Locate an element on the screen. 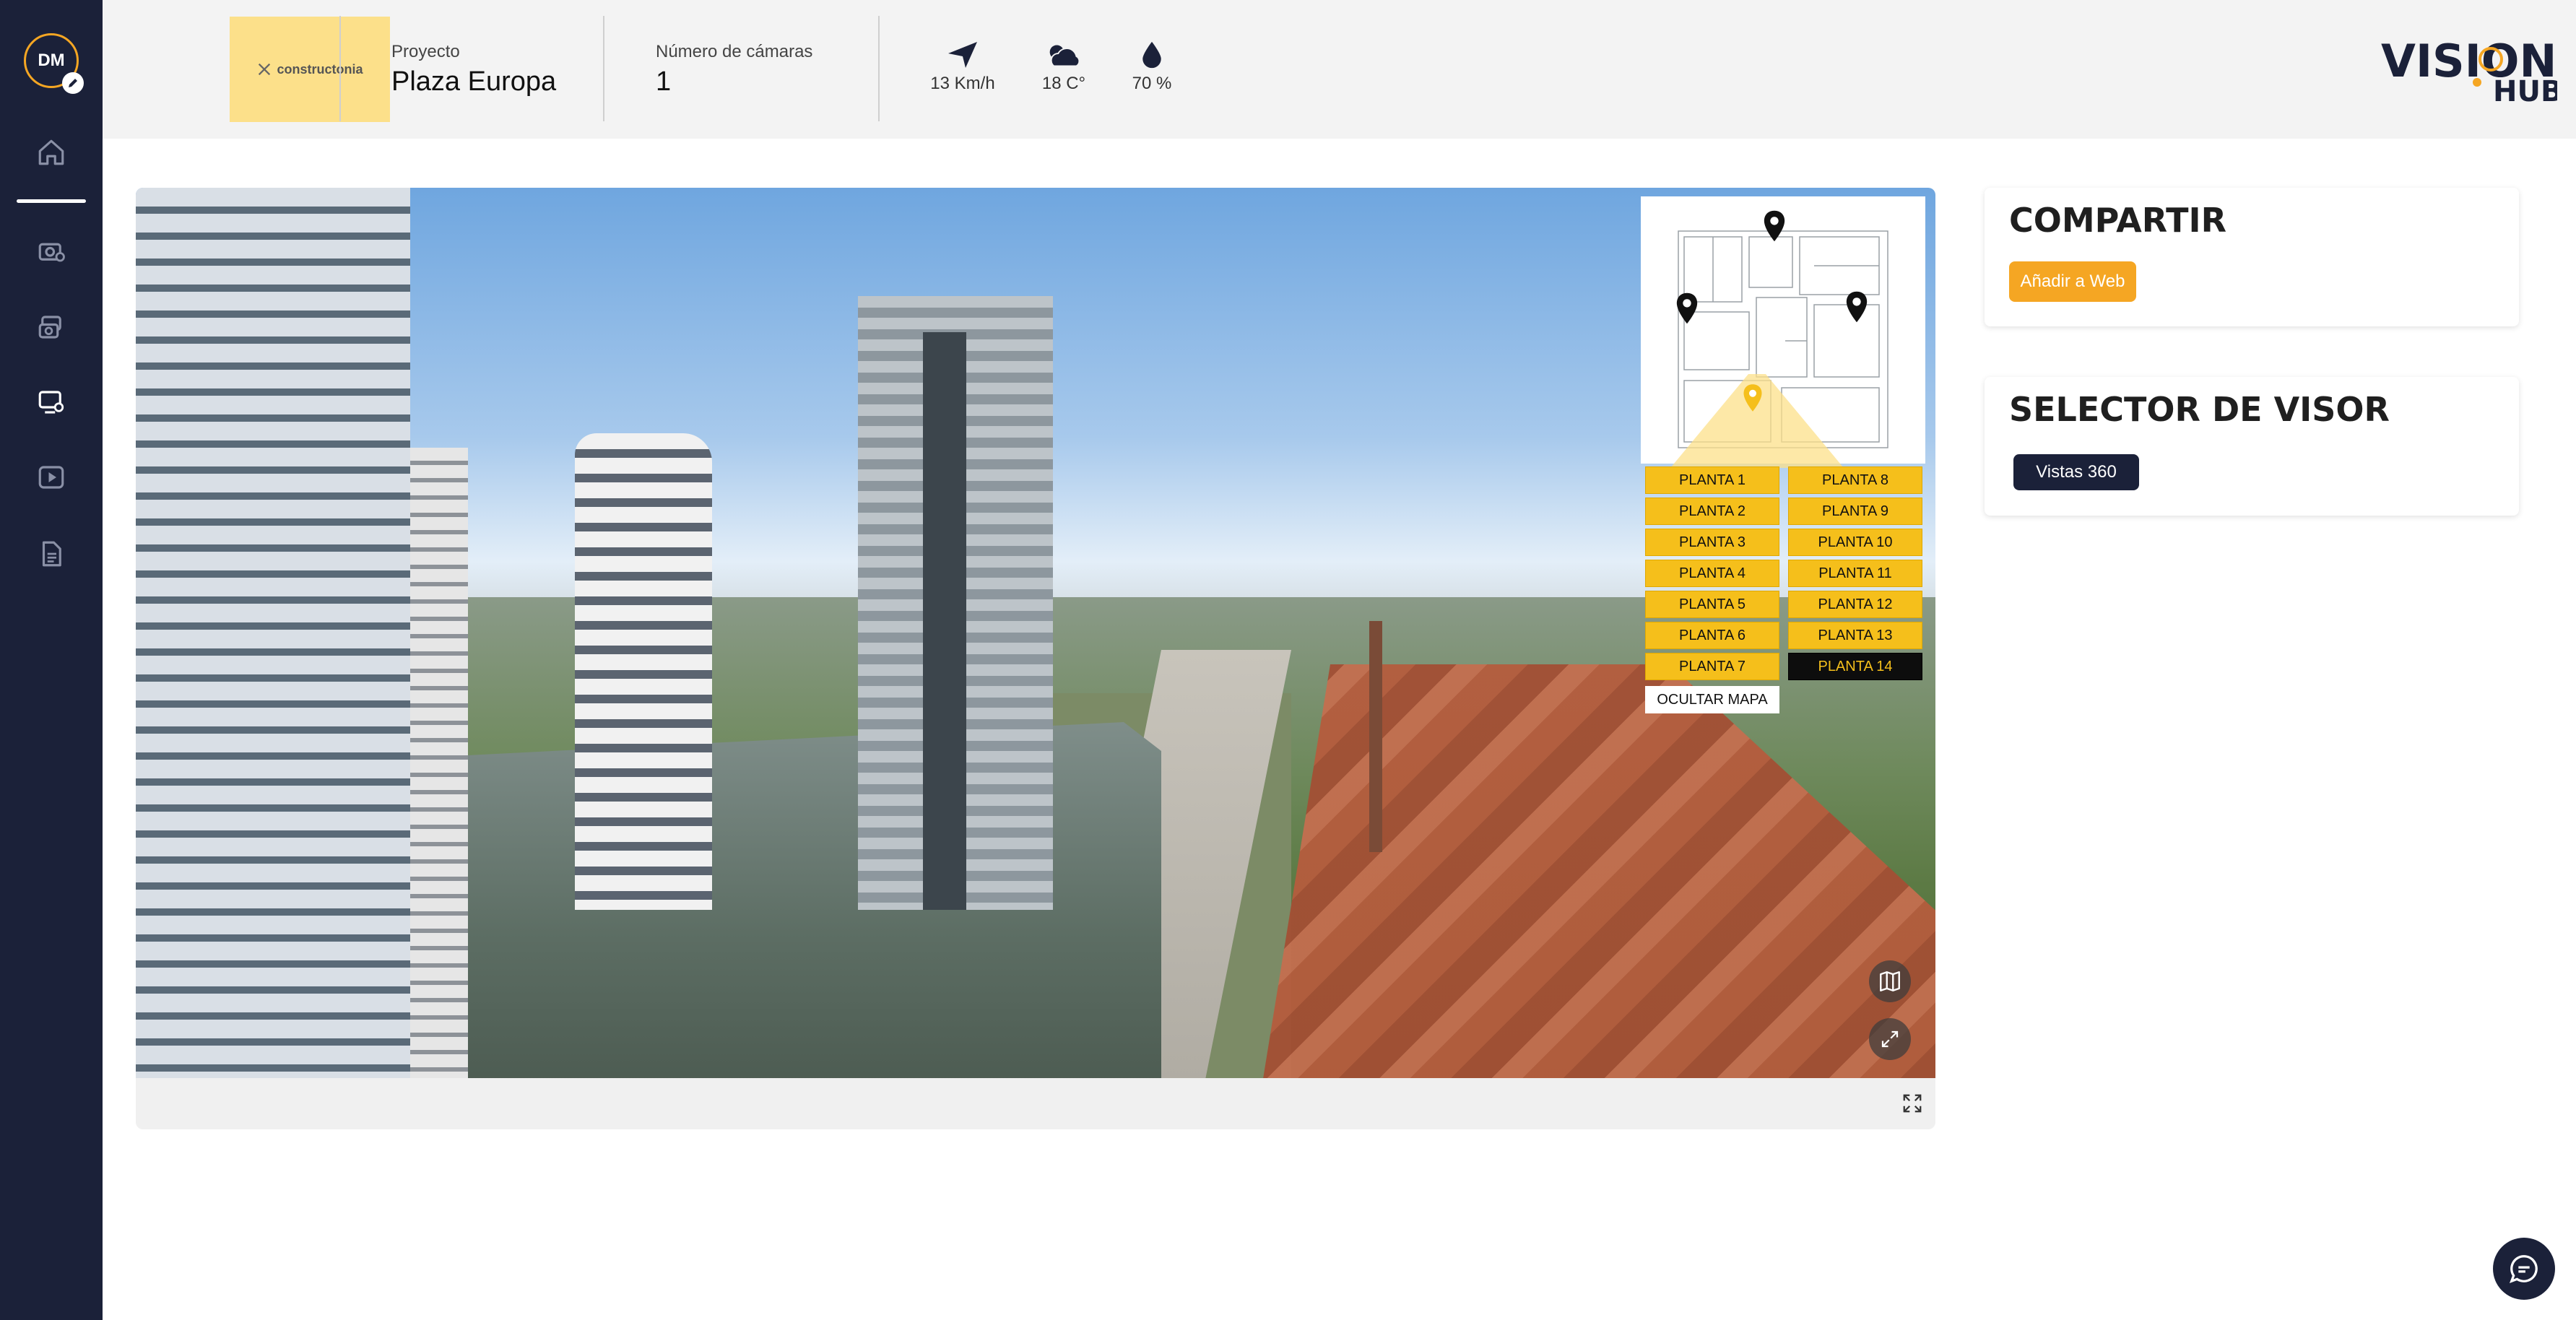  cameras-icon is located at coordinates (49, 327).